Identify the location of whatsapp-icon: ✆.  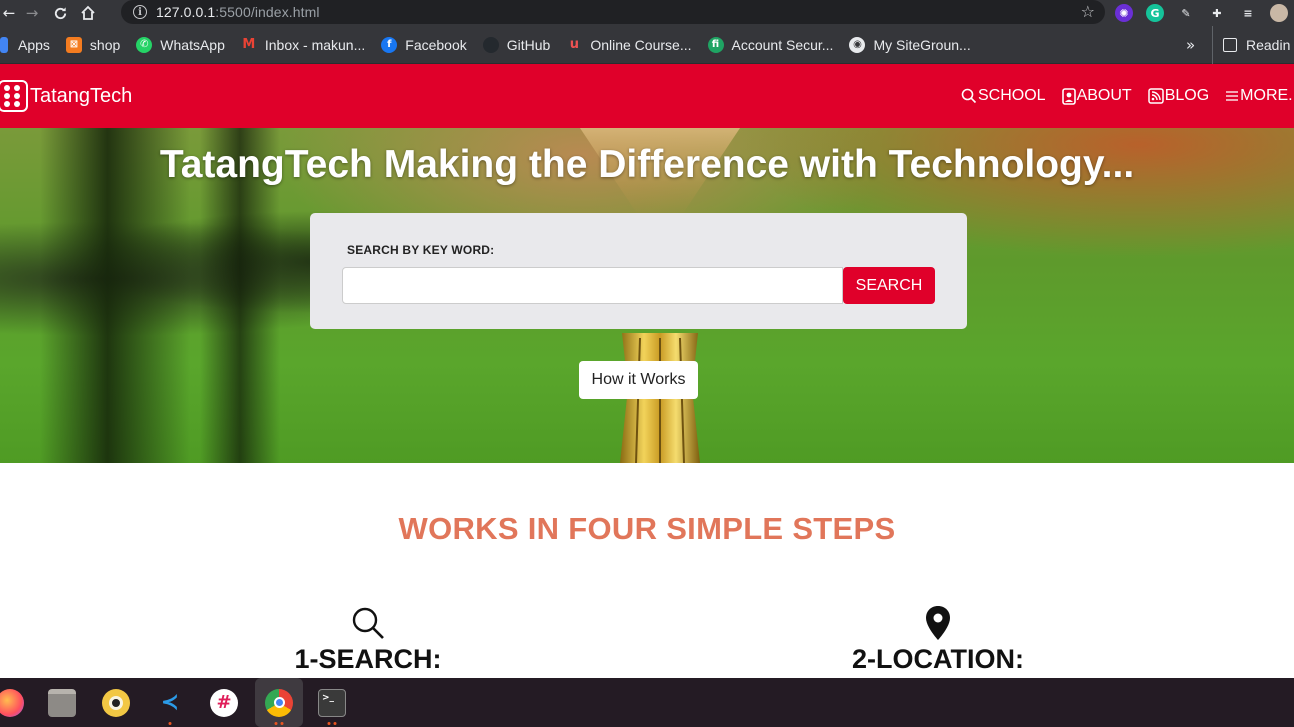
(144, 44).